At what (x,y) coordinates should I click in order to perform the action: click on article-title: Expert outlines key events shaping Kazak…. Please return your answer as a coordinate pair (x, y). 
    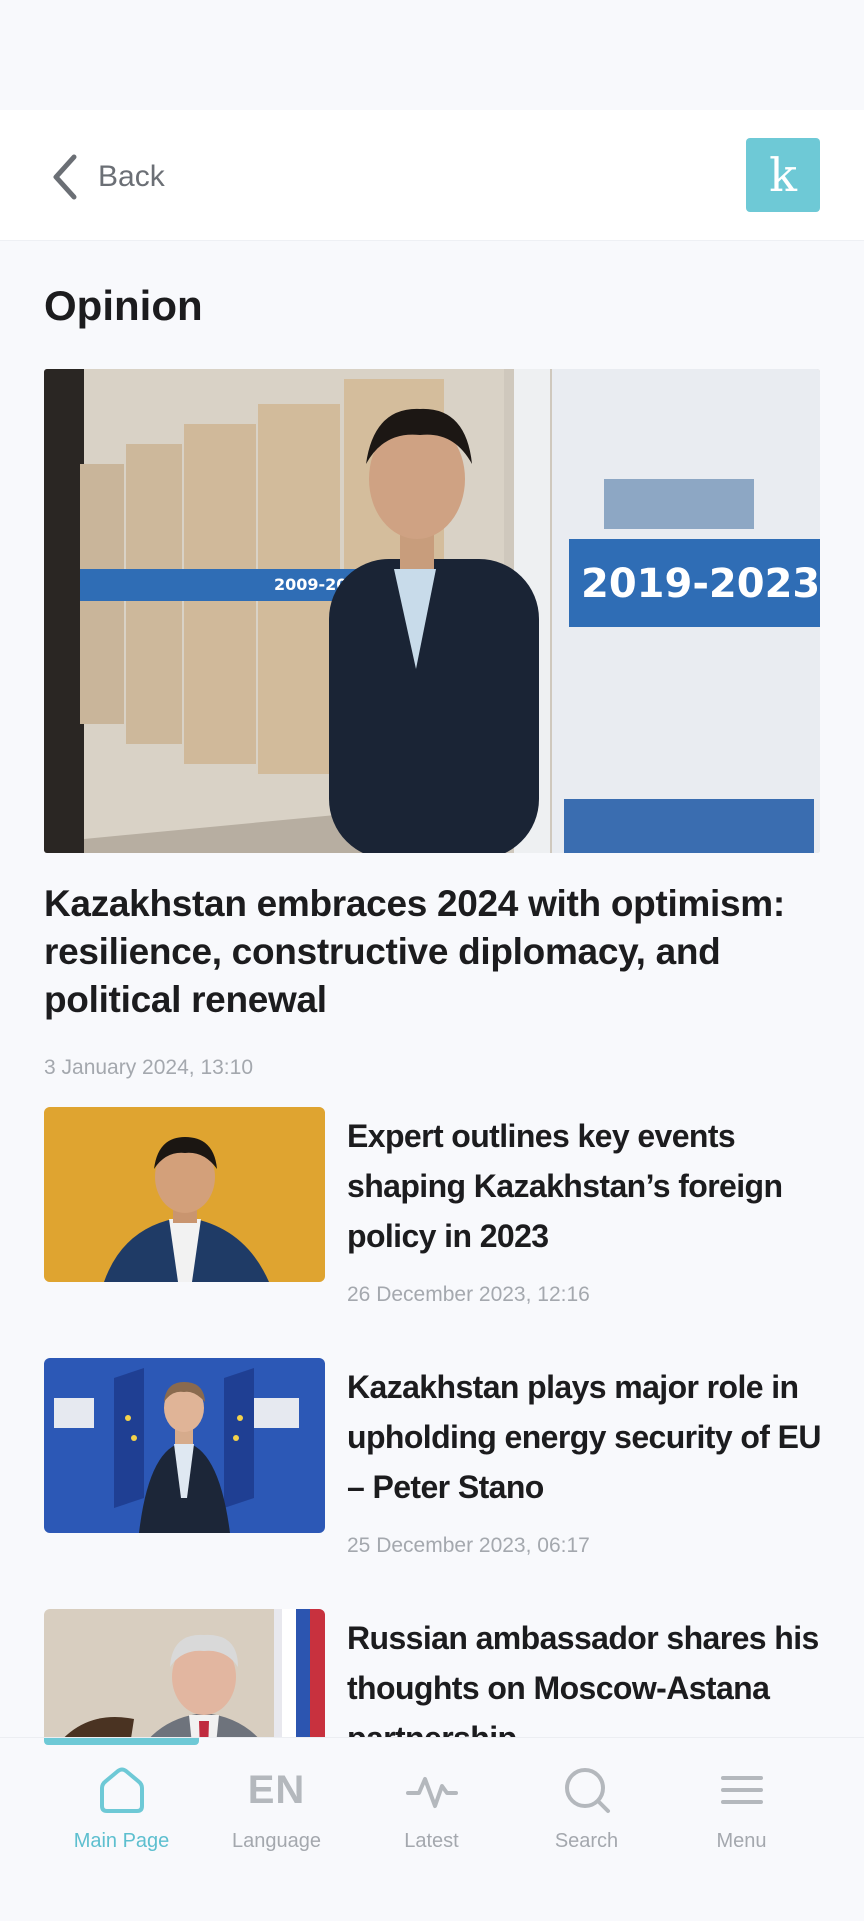
    Looking at the image, I should click on (565, 1186).